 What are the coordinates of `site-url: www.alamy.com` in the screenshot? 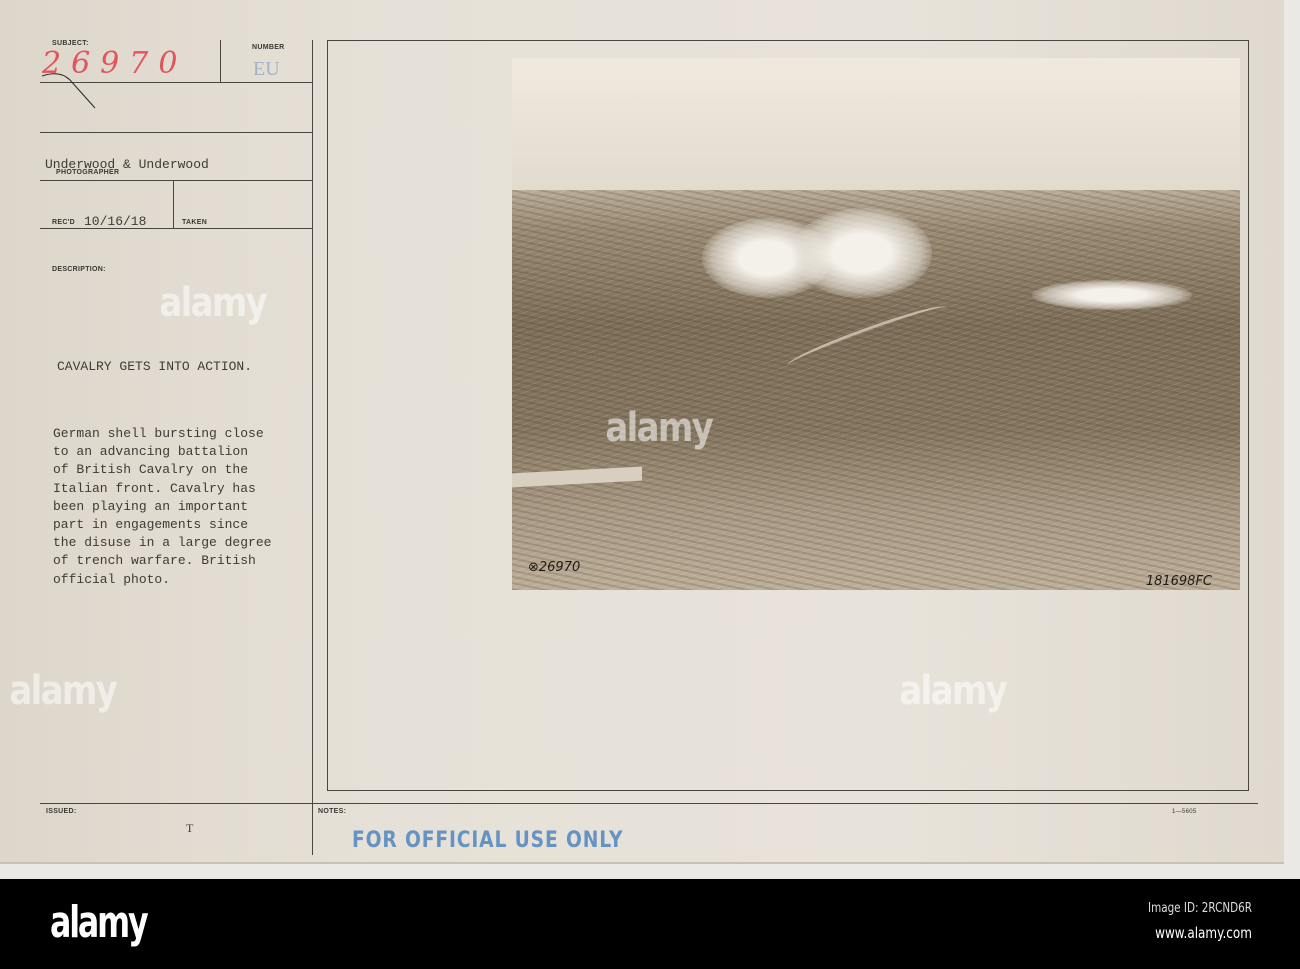 It's located at (1203, 933).